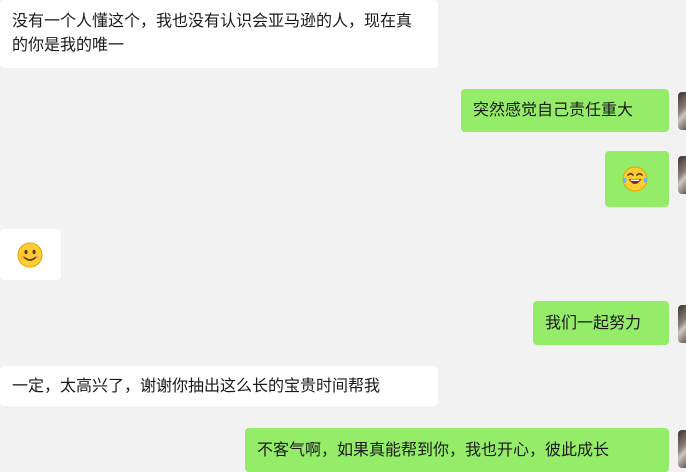  I want to click on message-bubble-sent: 我们一起努力, so click(601, 323).